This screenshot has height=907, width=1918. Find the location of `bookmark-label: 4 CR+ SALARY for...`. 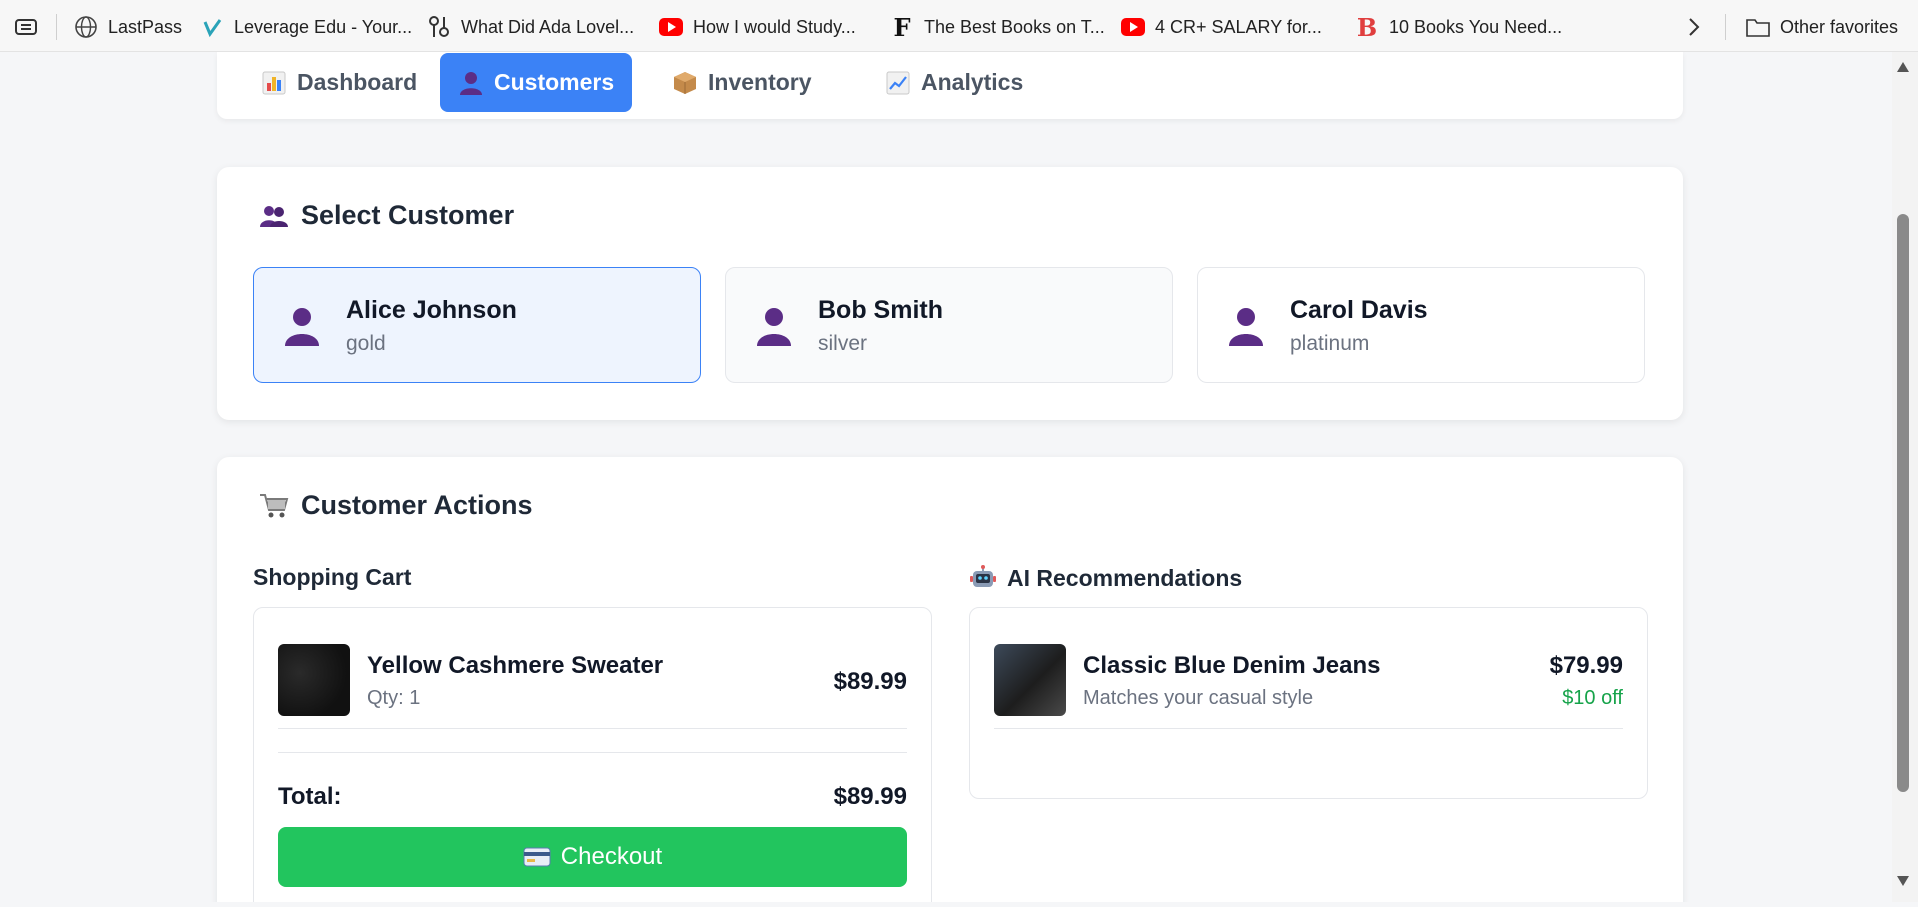

bookmark-label: 4 CR+ SALARY for... is located at coordinates (1238, 26).